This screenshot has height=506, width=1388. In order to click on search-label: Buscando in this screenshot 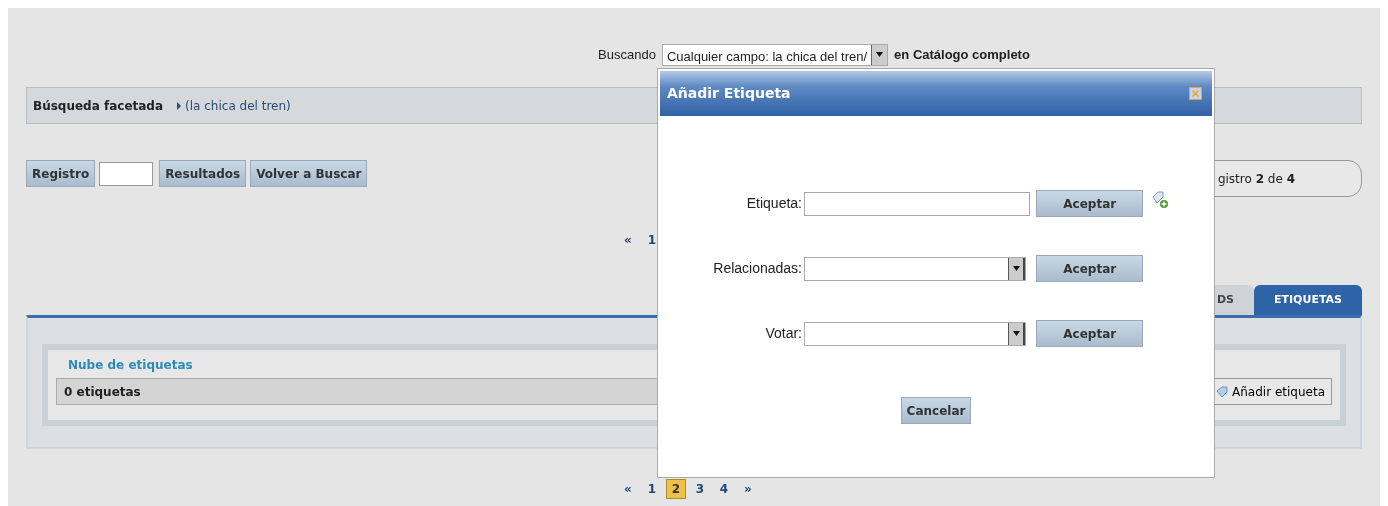, I will do `click(627, 54)`.